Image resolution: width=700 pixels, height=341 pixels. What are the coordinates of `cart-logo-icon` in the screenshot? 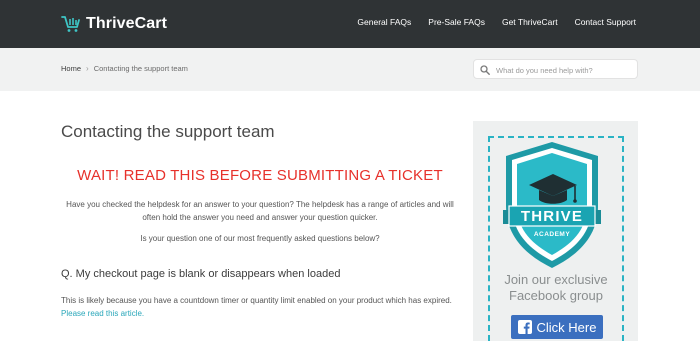 It's located at (70, 24).